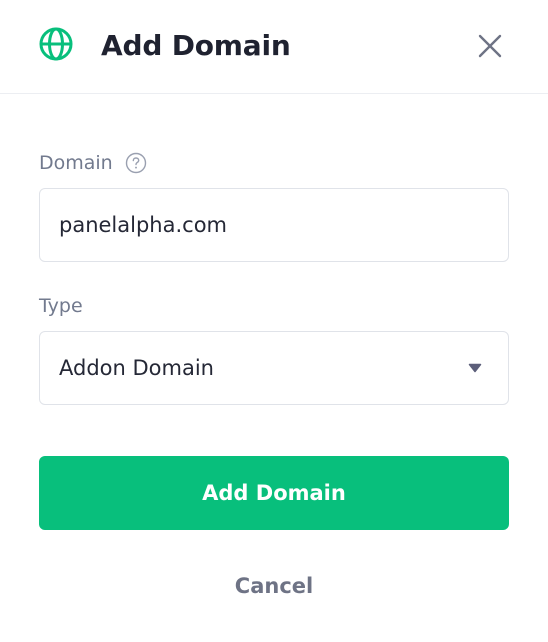  Describe the element at coordinates (196, 45) in the screenshot. I see `modal-title: Add Domain` at that location.